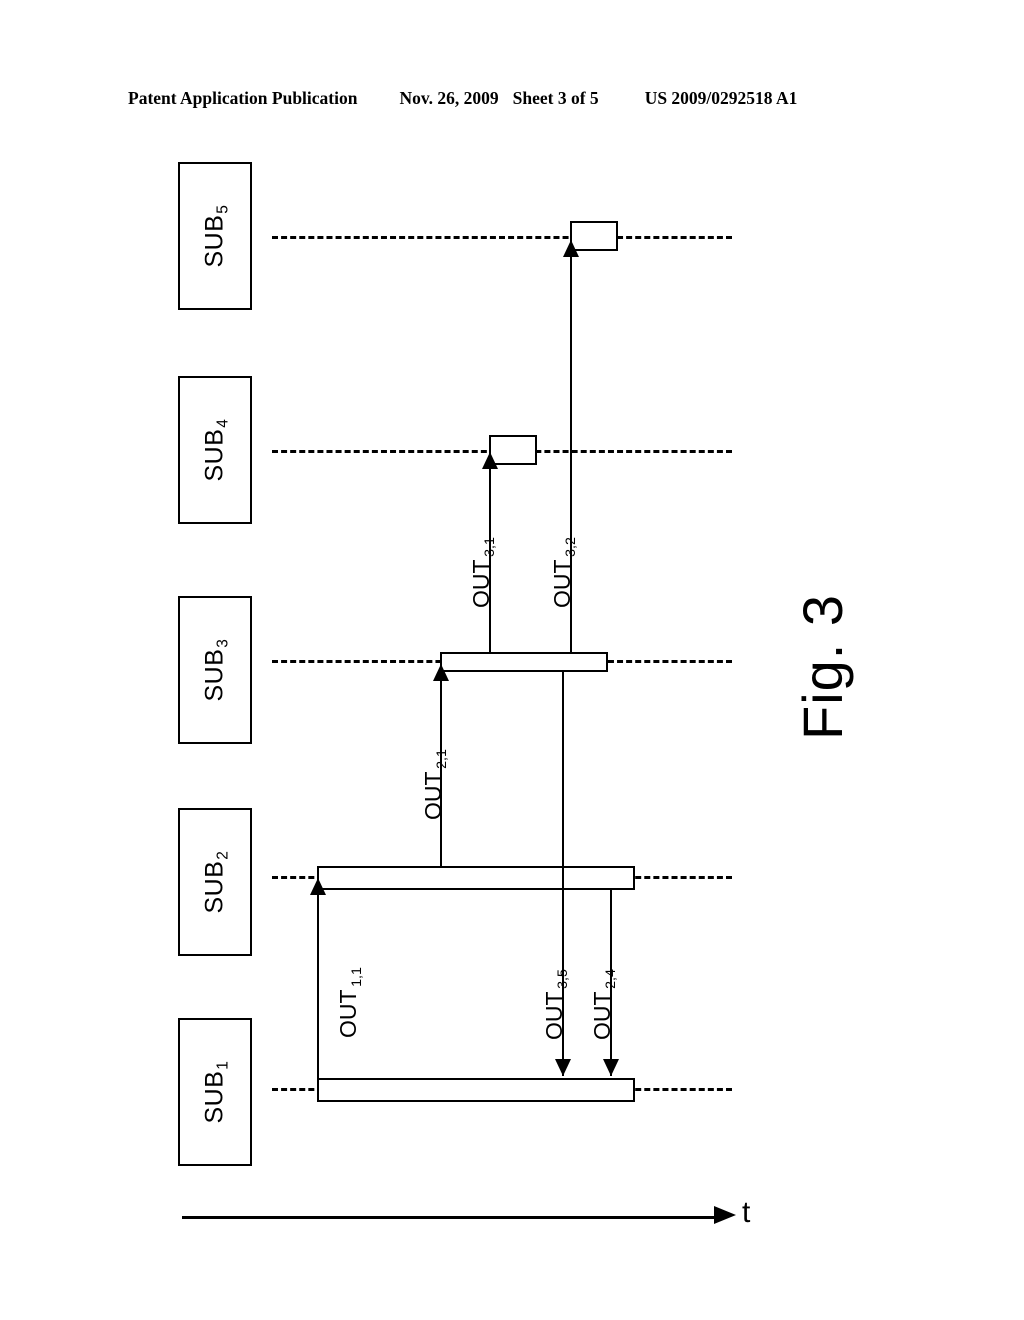  I want to click on figure-caption: Fig. 3, so click(822, 666).